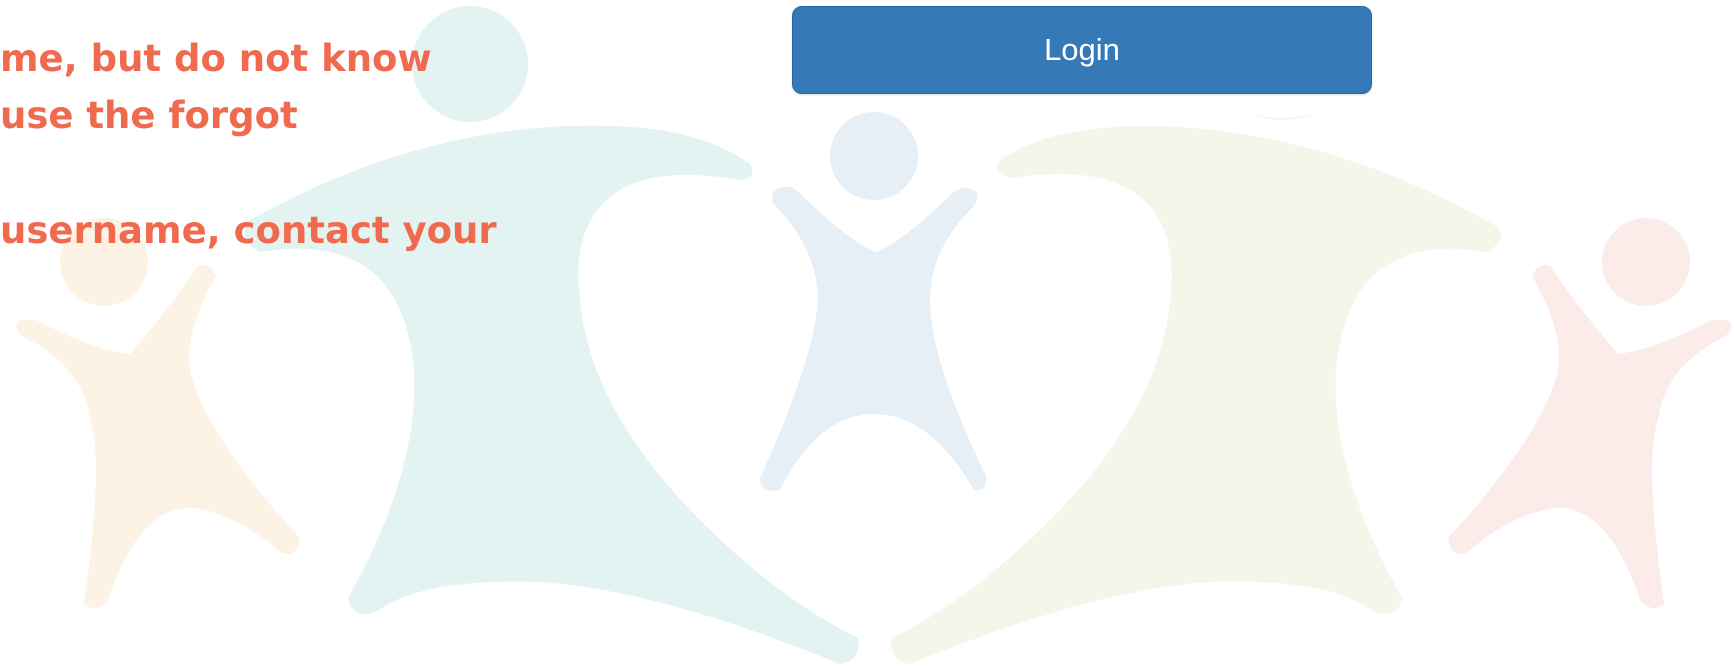 This screenshot has height=666, width=1734. What do you see at coordinates (873, 301) in the screenshot?
I see `blue-figure-icon` at bounding box center [873, 301].